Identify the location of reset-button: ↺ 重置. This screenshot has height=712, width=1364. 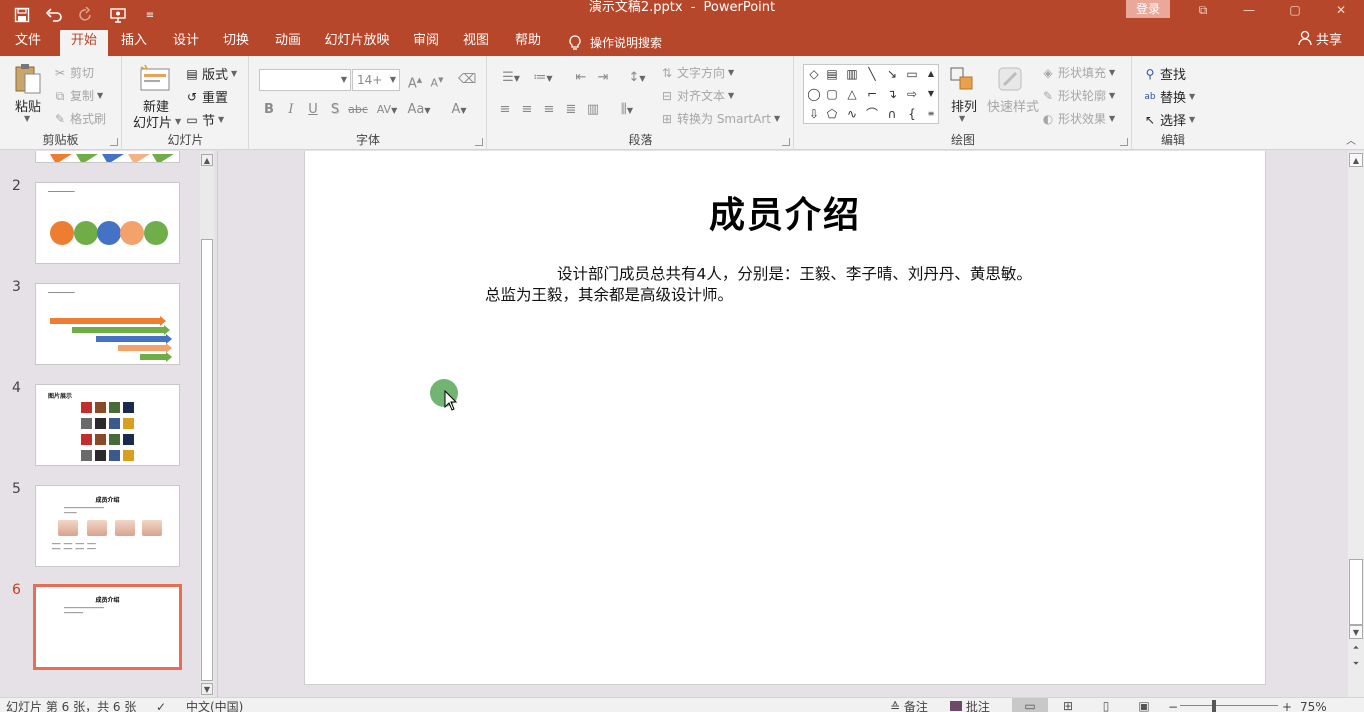
(206, 97).